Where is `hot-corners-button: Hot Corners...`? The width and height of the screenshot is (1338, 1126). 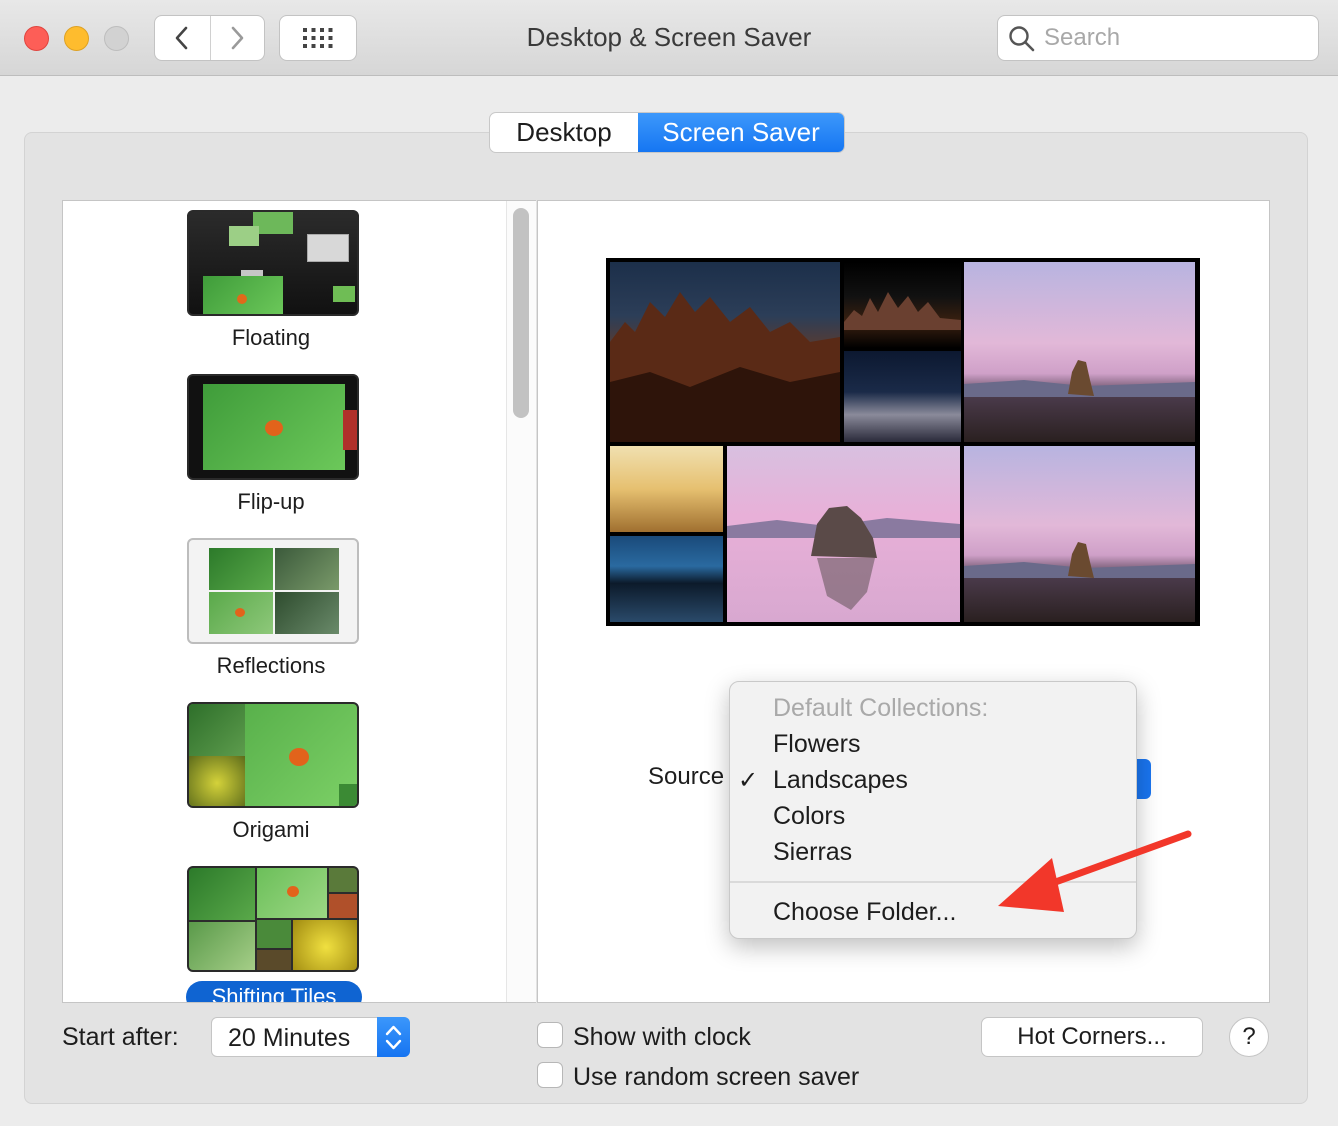
hot-corners-button: Hot Corners... is located at coordinates (1092, 1037).